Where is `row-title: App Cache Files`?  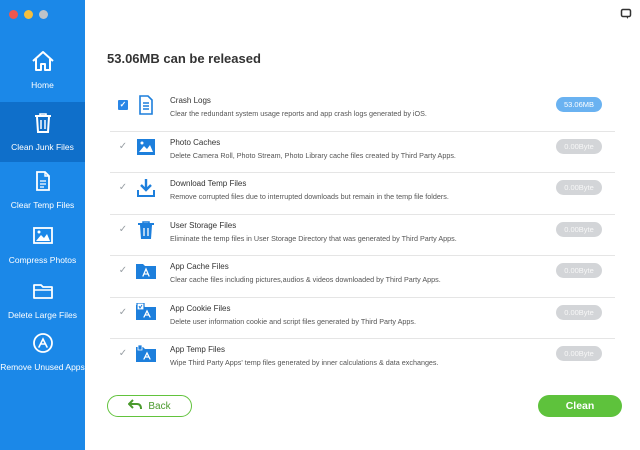 row-title: App Cache Files is located at coordinates (199, 266).